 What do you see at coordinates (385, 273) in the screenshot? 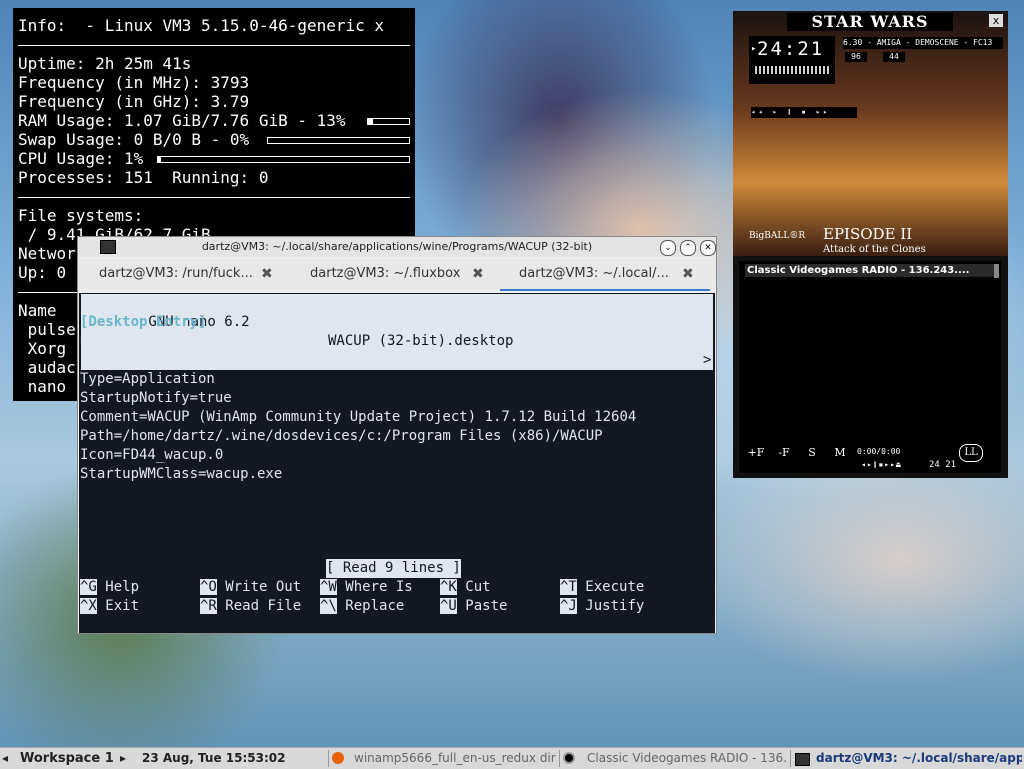
I see `tab-label: dartz@VM3: ~/.fluxbox` at bounding box center [385, 273].